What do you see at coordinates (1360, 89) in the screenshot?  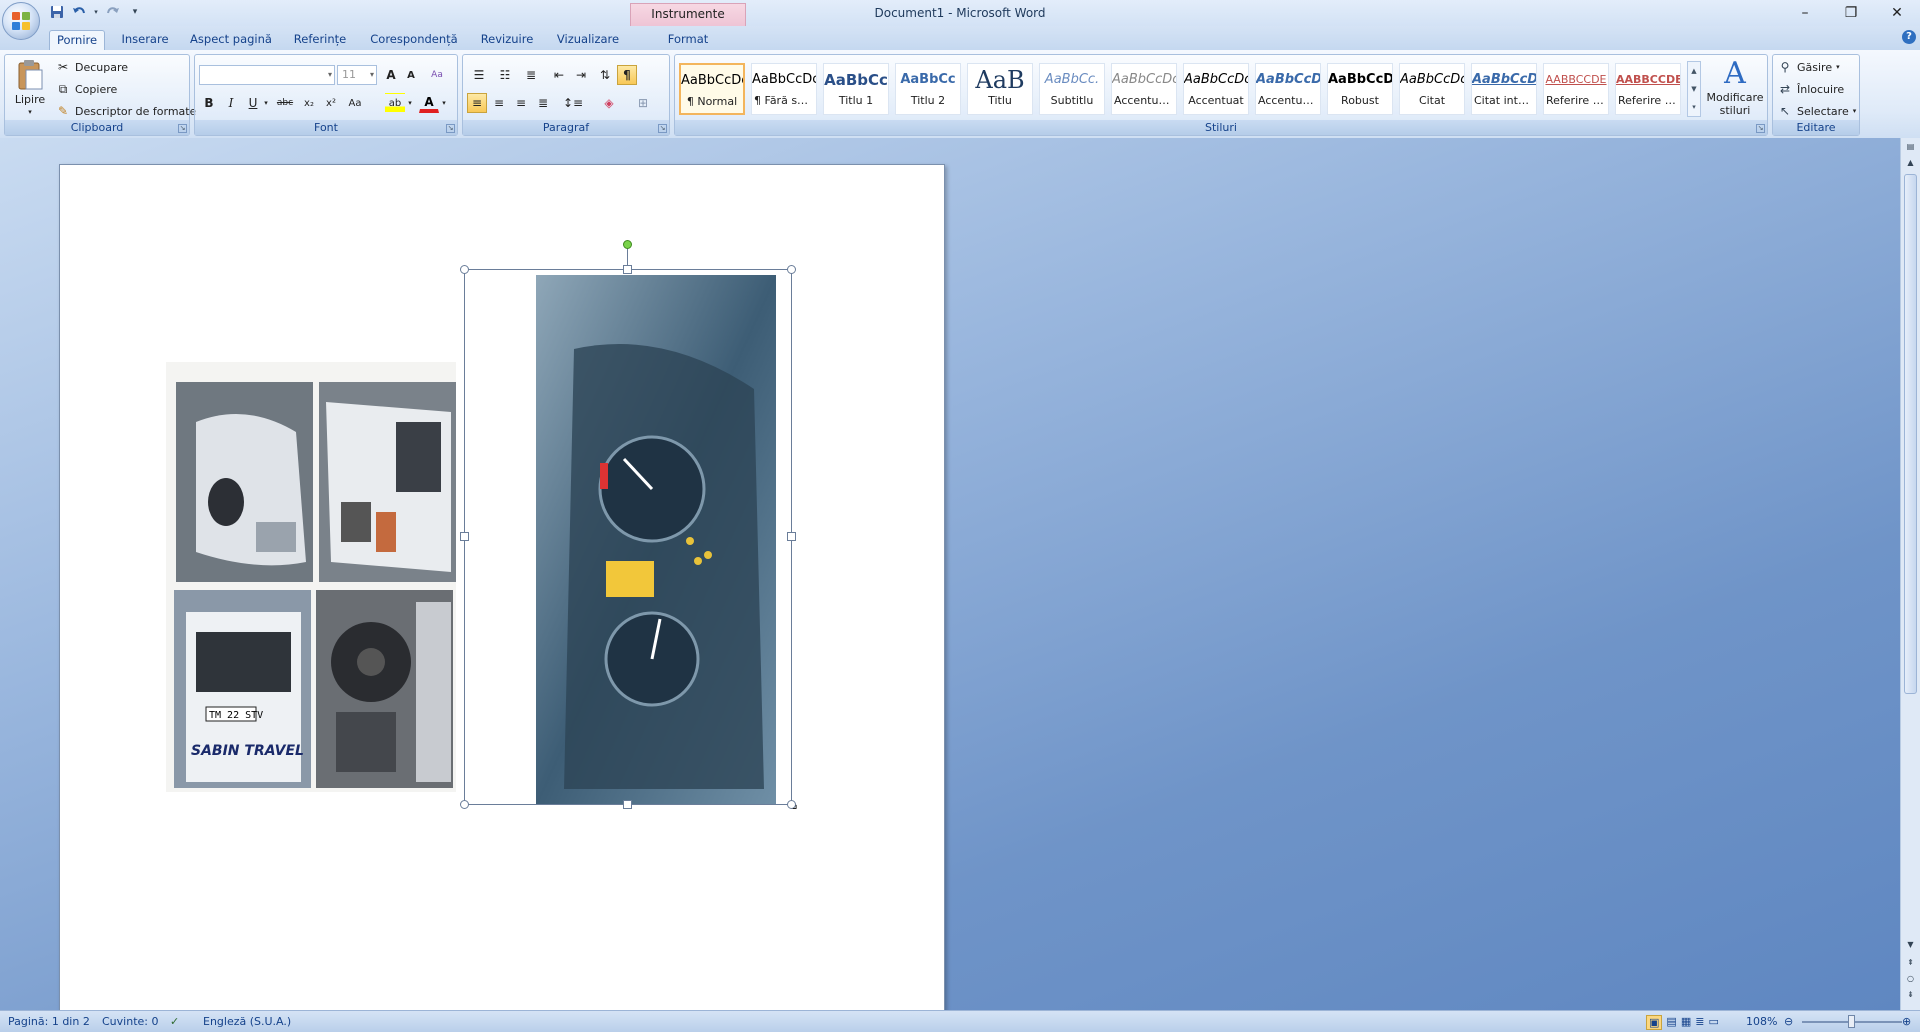 I see `style-strong: AaBbCcDc Robust` at bounding box center [1360, 89].